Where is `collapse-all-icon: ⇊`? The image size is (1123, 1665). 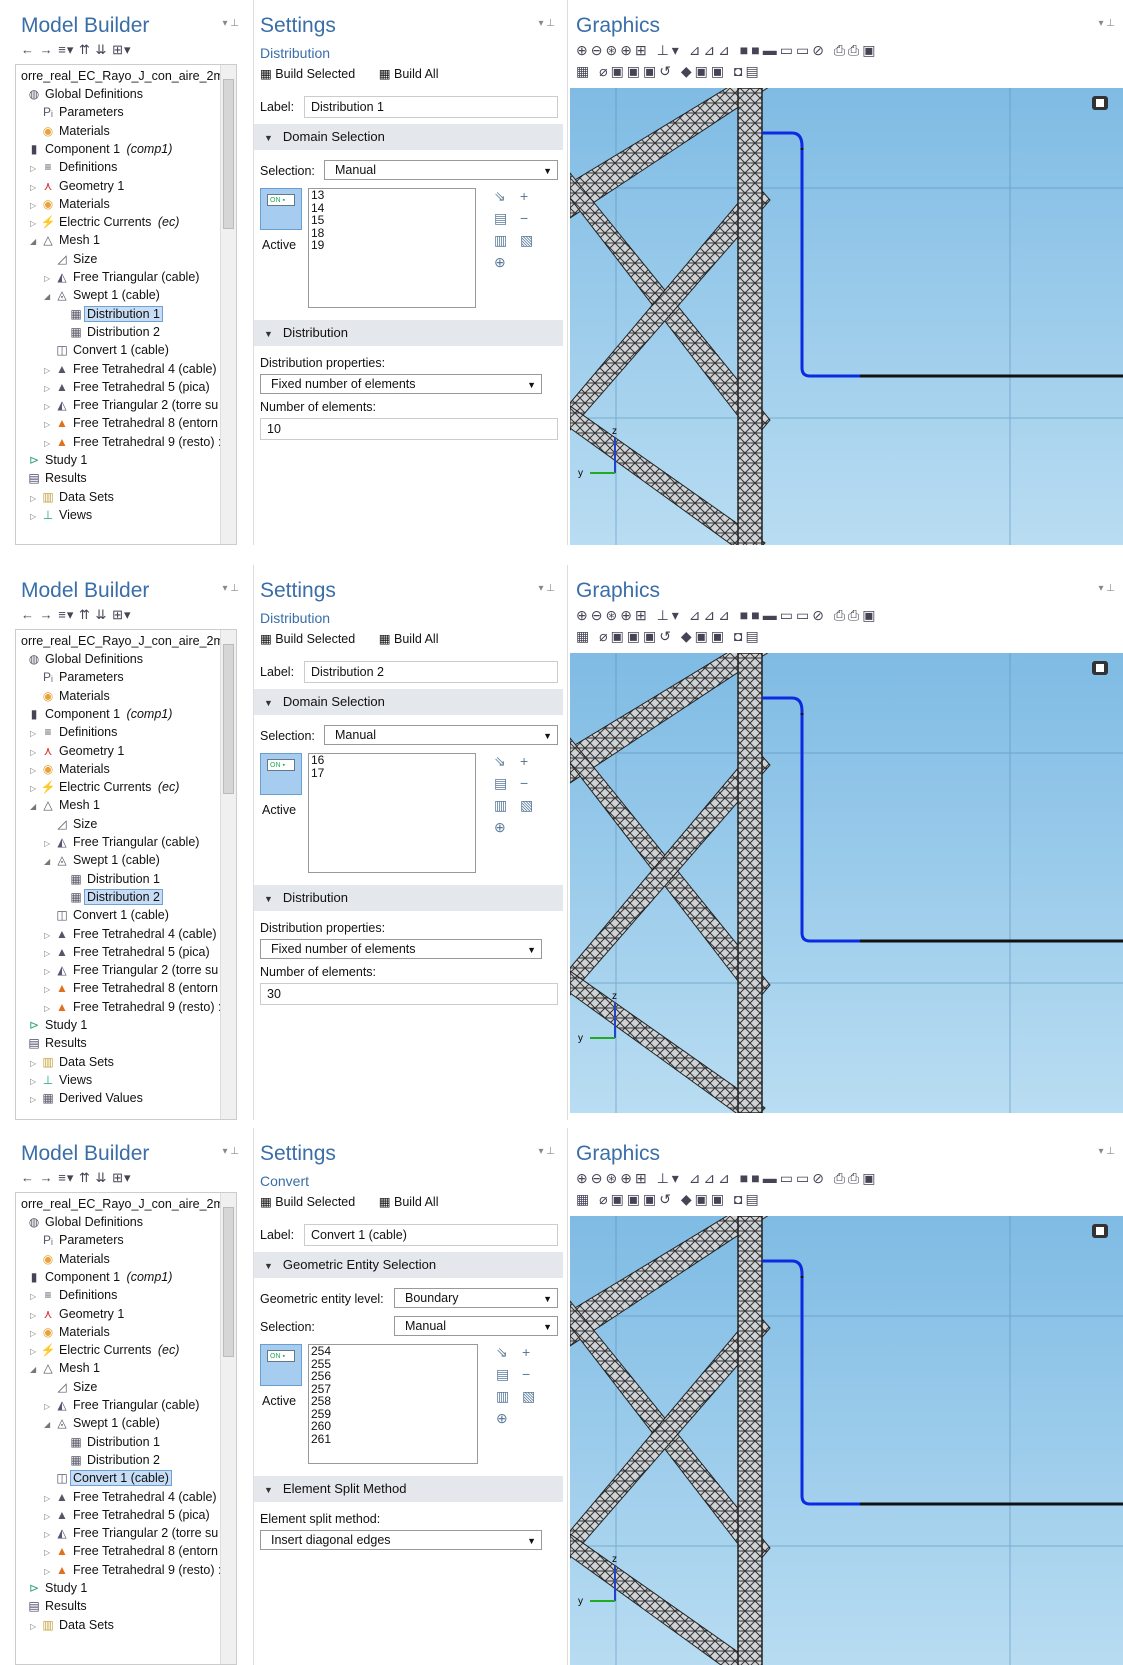
collapse-all-icon: ⇊ is located at coordinates (102, 614).